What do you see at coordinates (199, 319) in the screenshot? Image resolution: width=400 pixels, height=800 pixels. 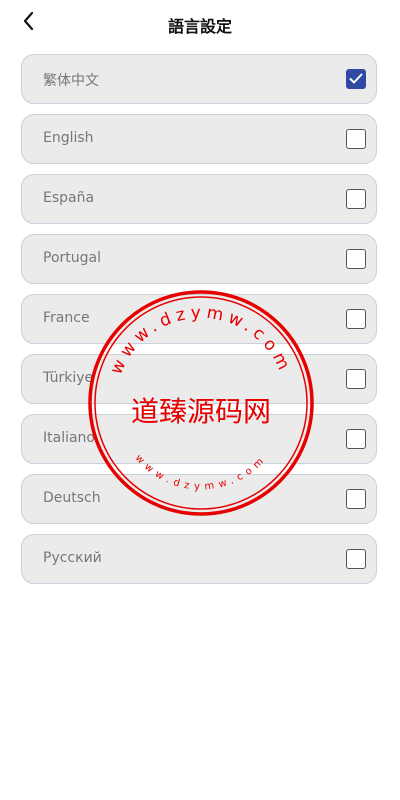 I see `language-option-french: France` at bounding box center [199, 319].